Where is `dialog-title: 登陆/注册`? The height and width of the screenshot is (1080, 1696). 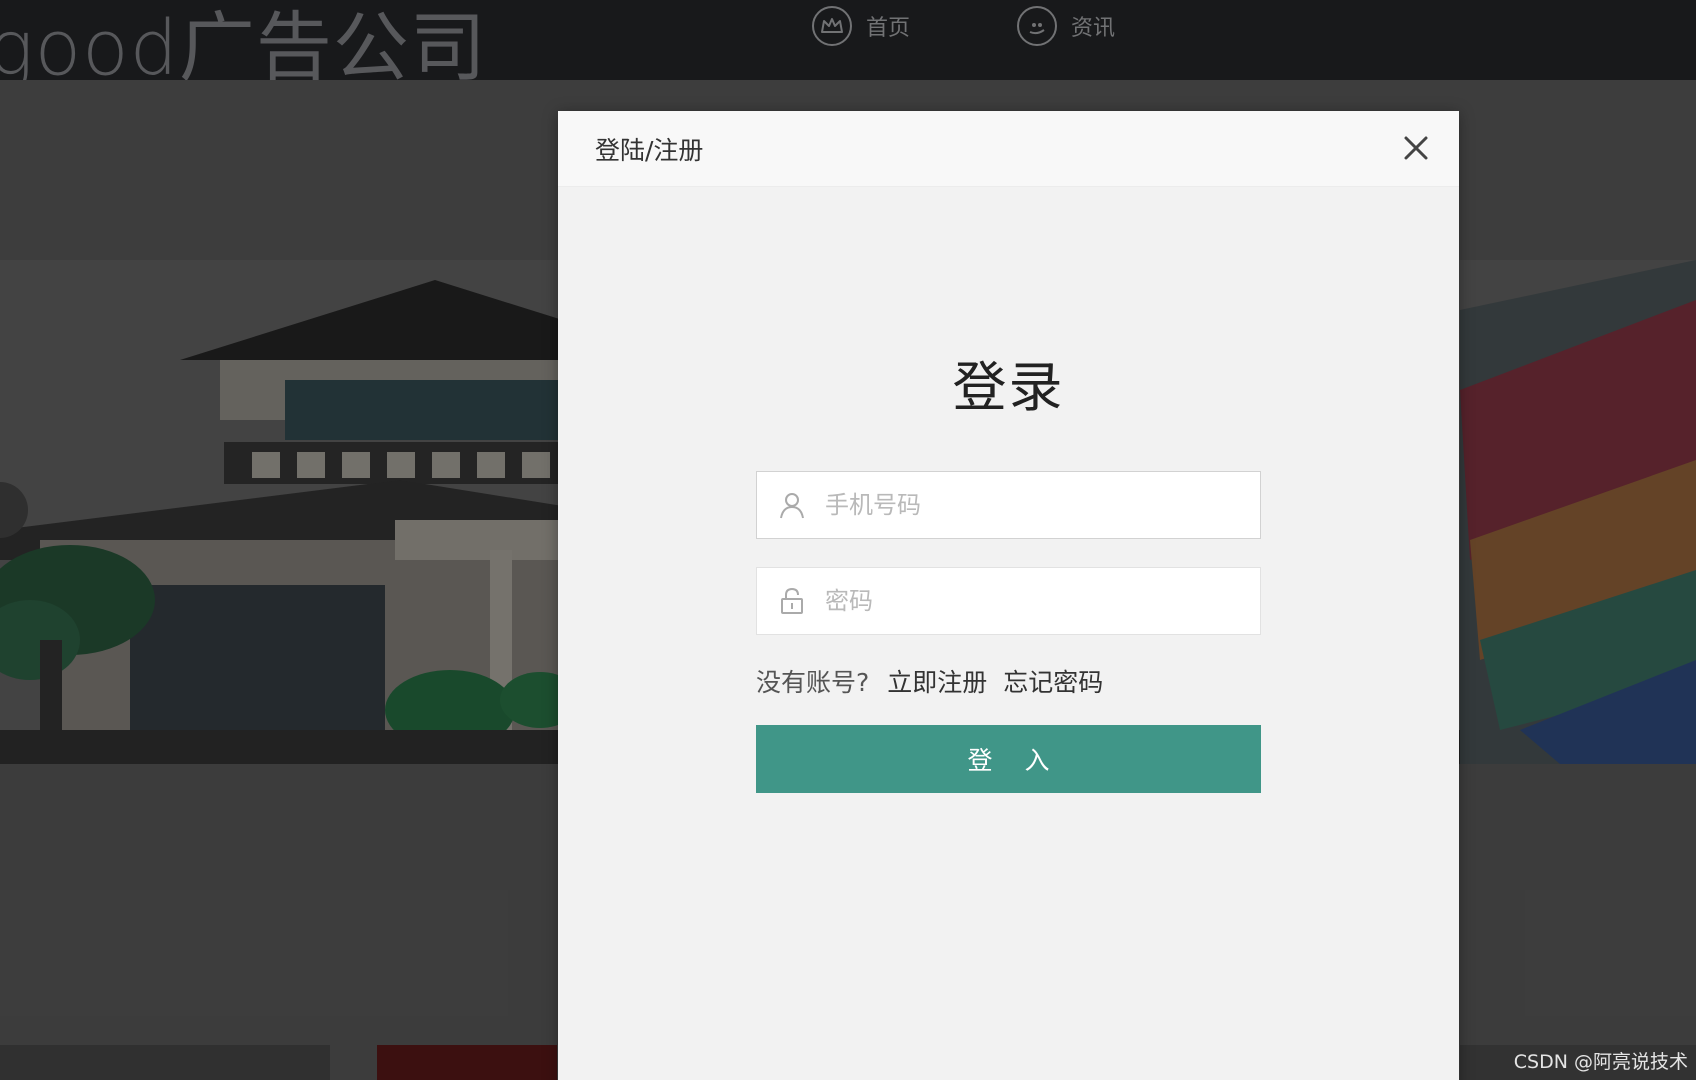 dialog-title: 登陆/注册 is located at coordinates (649, 150).